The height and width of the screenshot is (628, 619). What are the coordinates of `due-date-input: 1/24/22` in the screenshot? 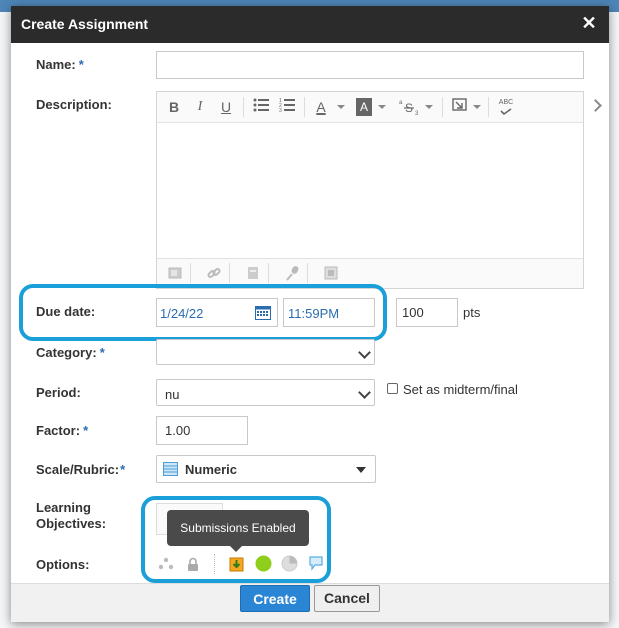 It's located at (217, 312).